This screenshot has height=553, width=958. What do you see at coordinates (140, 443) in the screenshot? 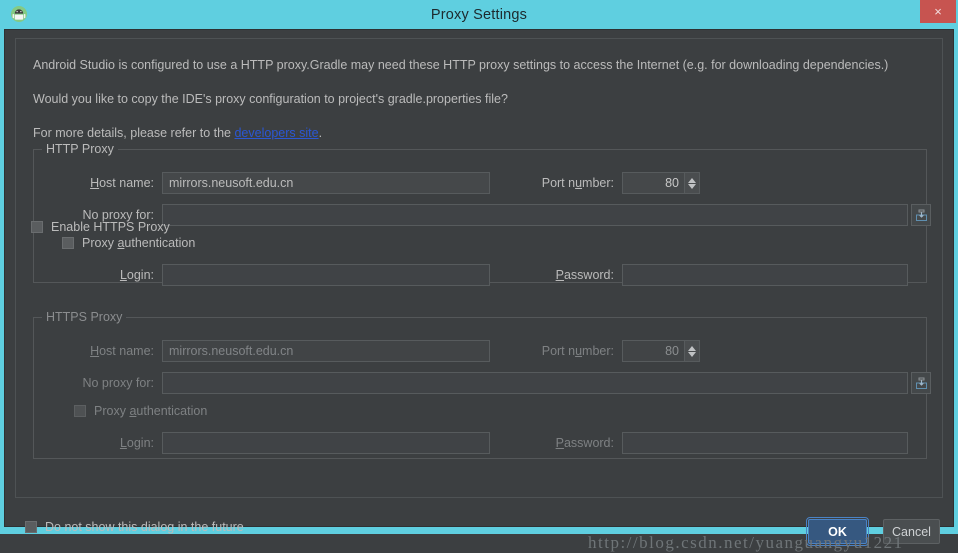
I see `https-login-label-rest: ogin:` at bounding box center [140, 443].